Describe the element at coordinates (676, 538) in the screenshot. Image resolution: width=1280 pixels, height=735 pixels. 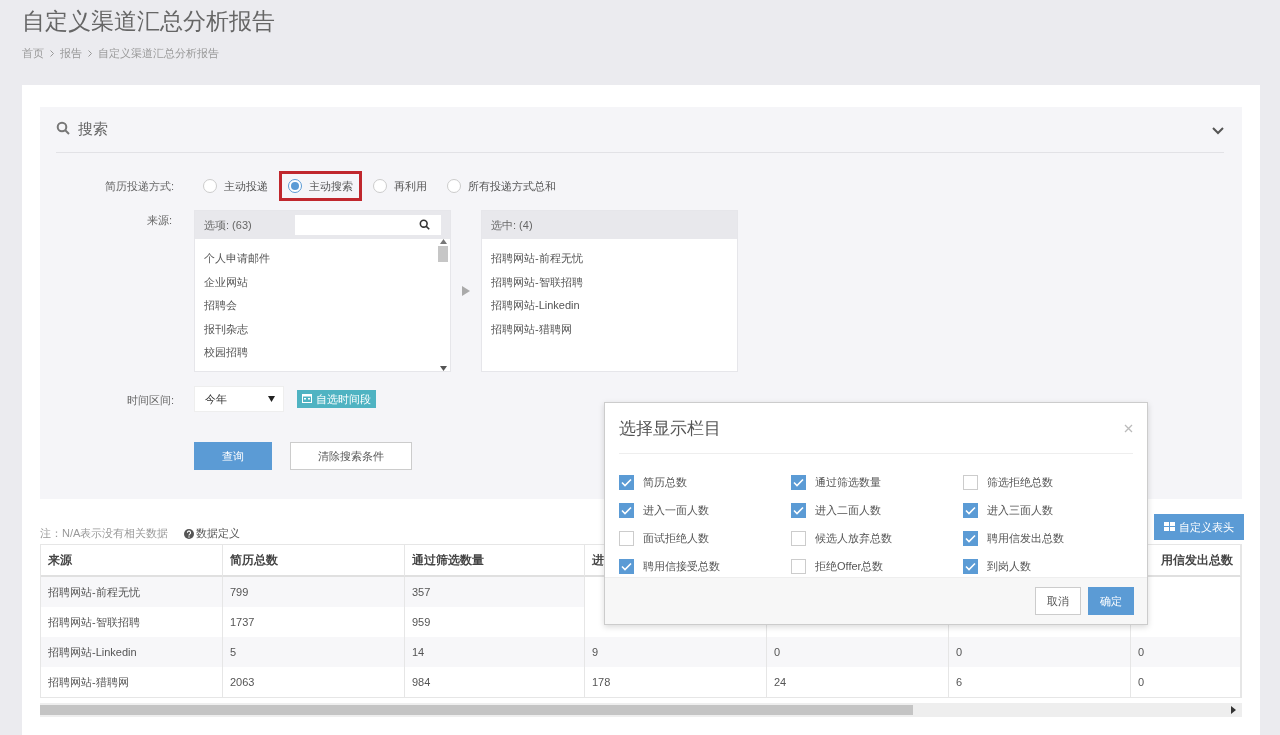
I see `checkbox-label: 面试拒绝人数` at that location.